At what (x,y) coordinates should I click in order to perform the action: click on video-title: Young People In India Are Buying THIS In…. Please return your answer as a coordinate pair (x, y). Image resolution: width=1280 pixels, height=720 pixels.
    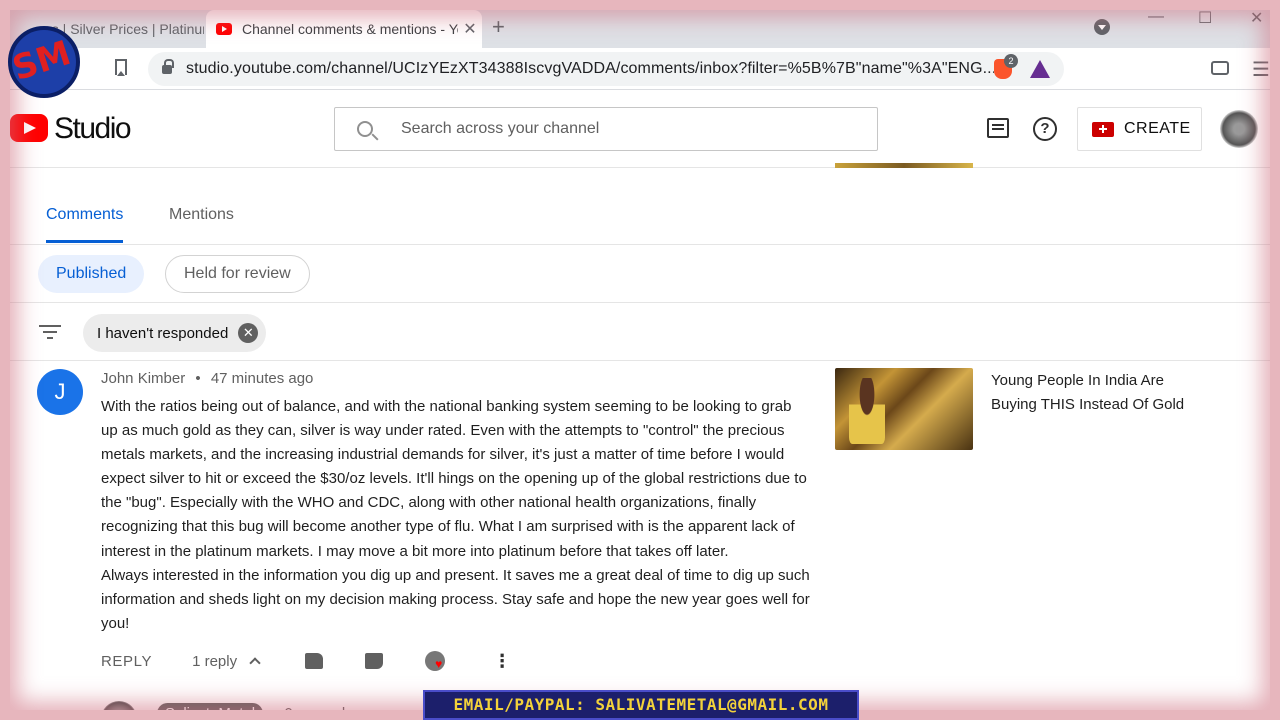
    Looking at the image, I should click on (1091, 393).